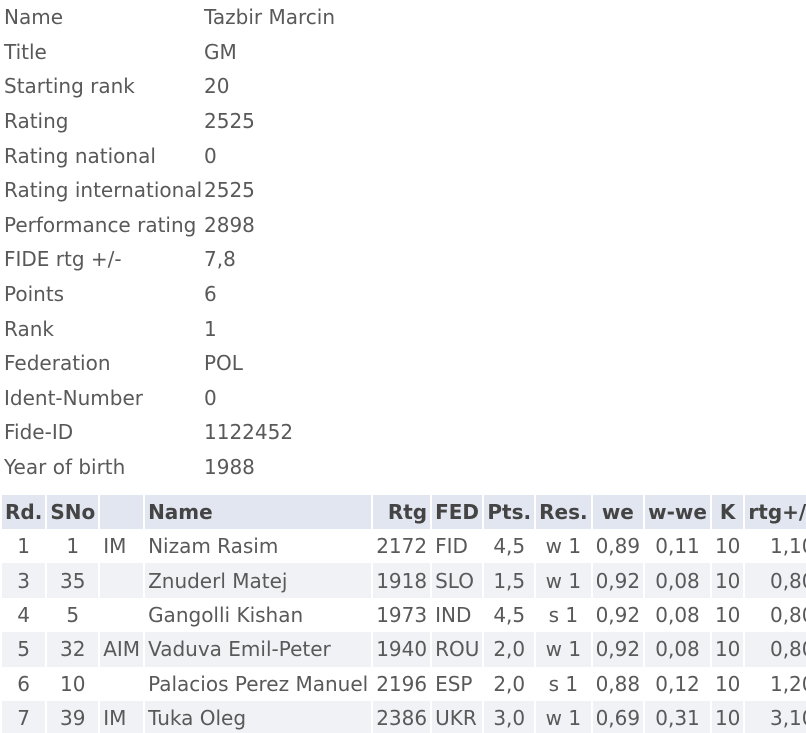 Image resolution: width=806 pixels, height=733 pixels. I want to click on col-header-rtg-diff: rtg+/-, so click(775, 512).